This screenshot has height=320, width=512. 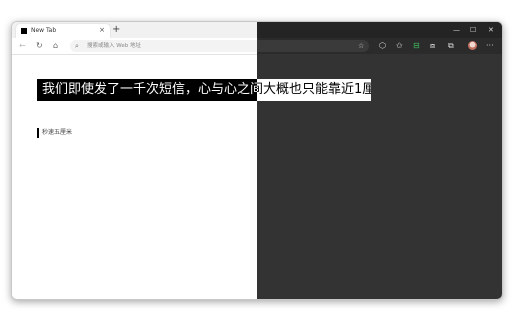 I want to click on more-menu-icon: ···, so click(x=490, y=46).